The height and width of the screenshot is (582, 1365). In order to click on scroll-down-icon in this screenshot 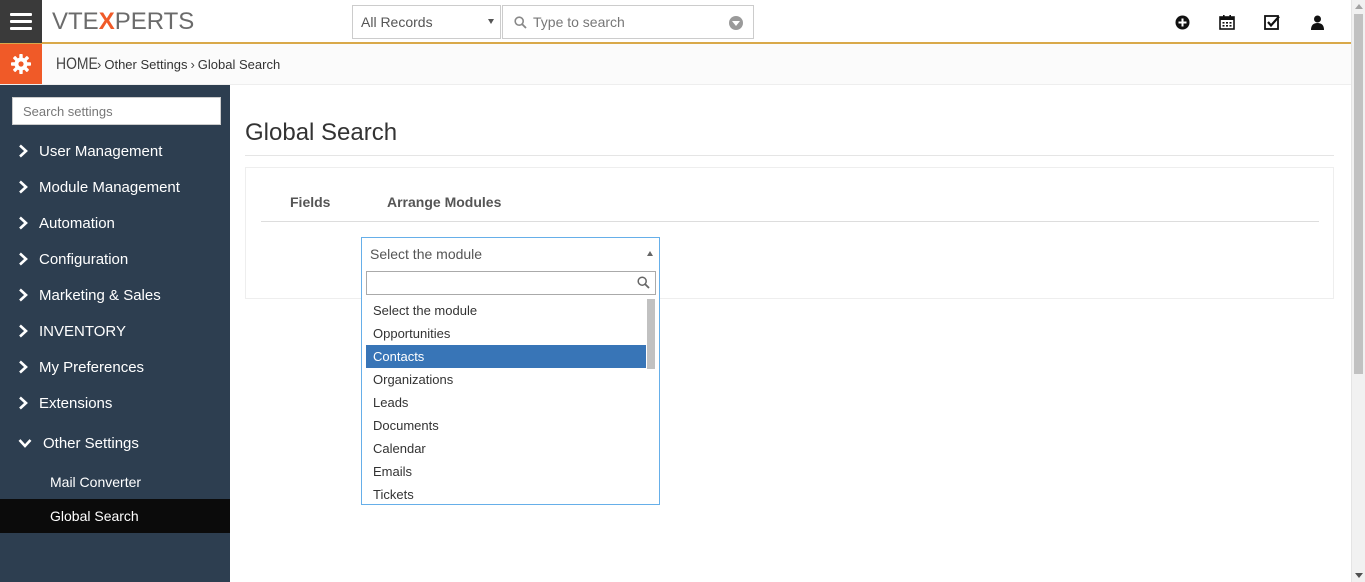, I will do `click(1359, 575)`.